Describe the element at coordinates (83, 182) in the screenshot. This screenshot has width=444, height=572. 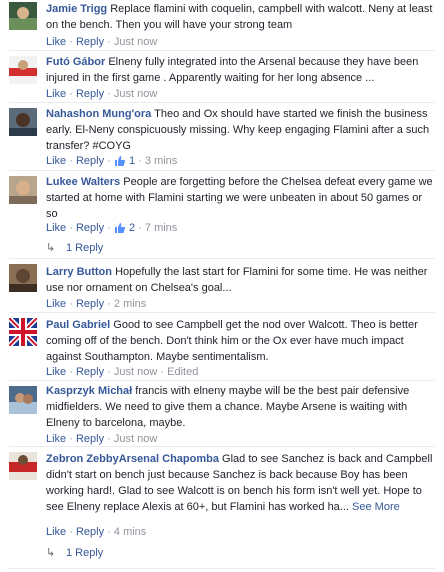
I see `comment-author: Lukee Walters` at that location.